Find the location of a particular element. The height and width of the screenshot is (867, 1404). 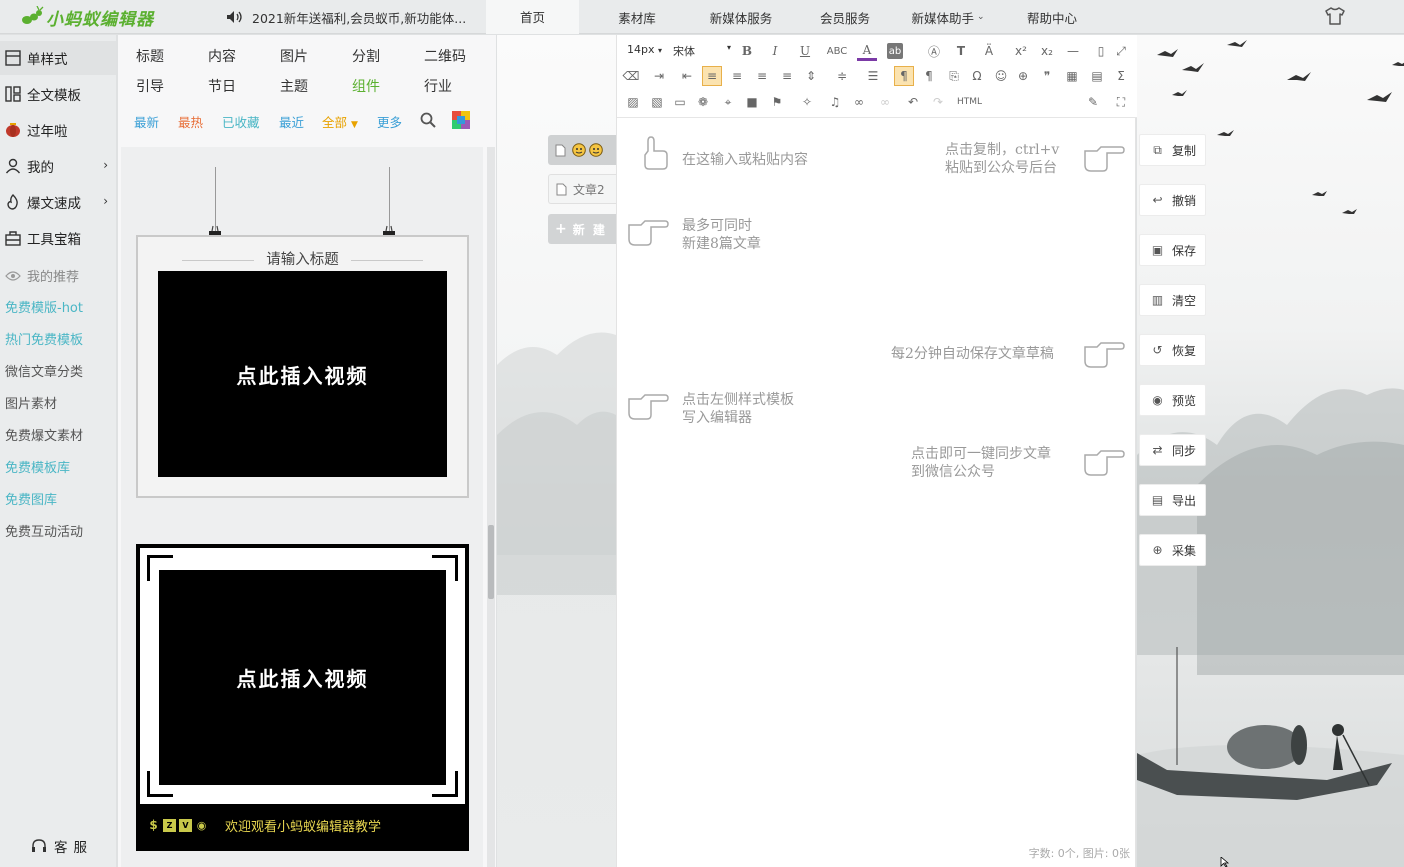

text-border-icon: Ⓐ is located at coordinates (934, 51).